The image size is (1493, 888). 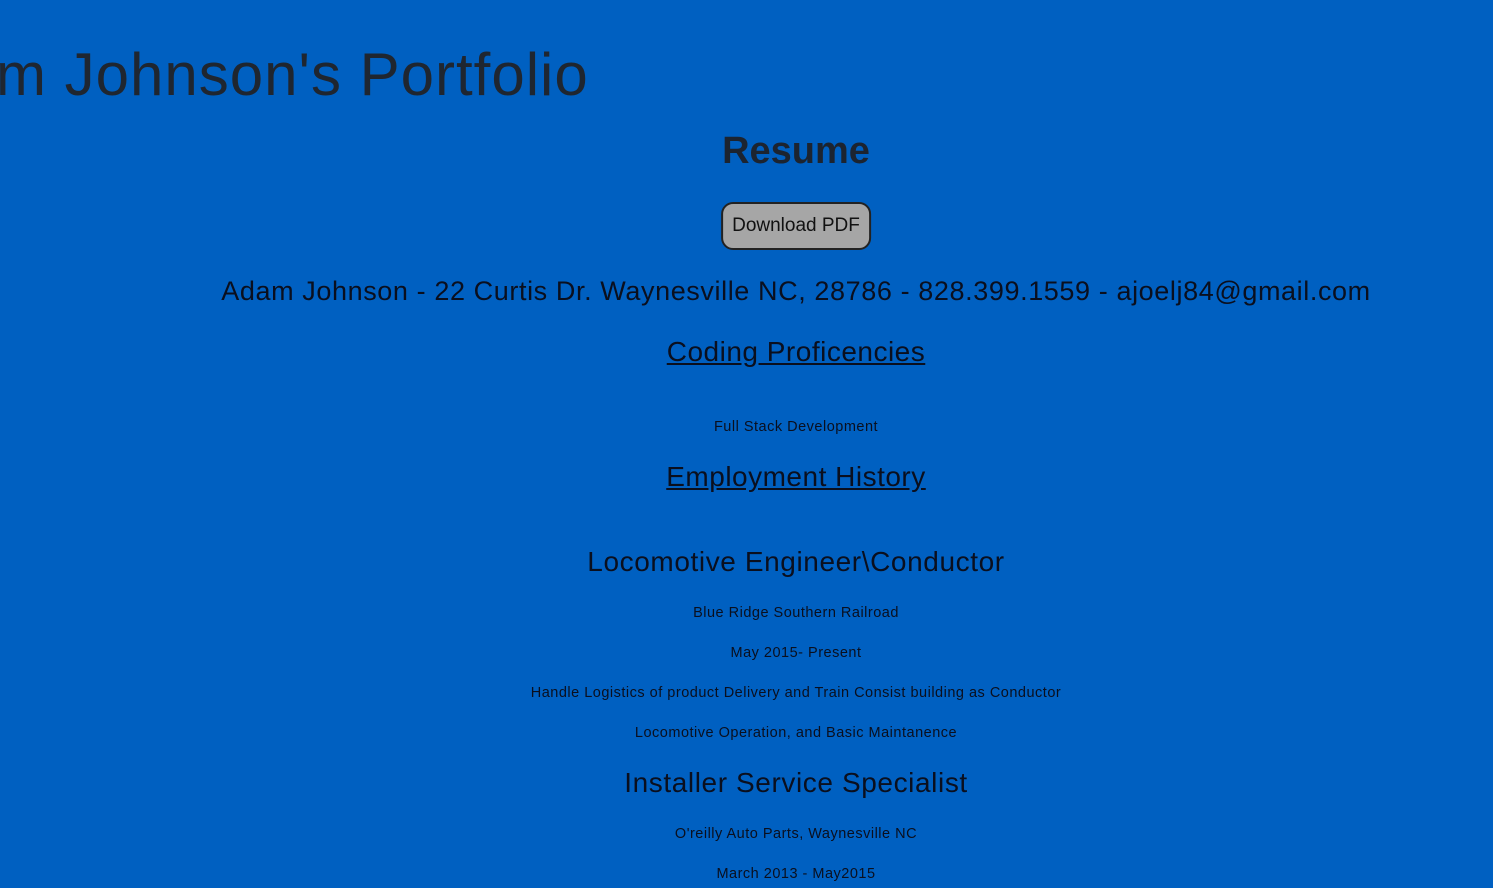 I want to click on job-company: O'reilly Auto Parts, Waynesville NC, so click(x=796, y=834).